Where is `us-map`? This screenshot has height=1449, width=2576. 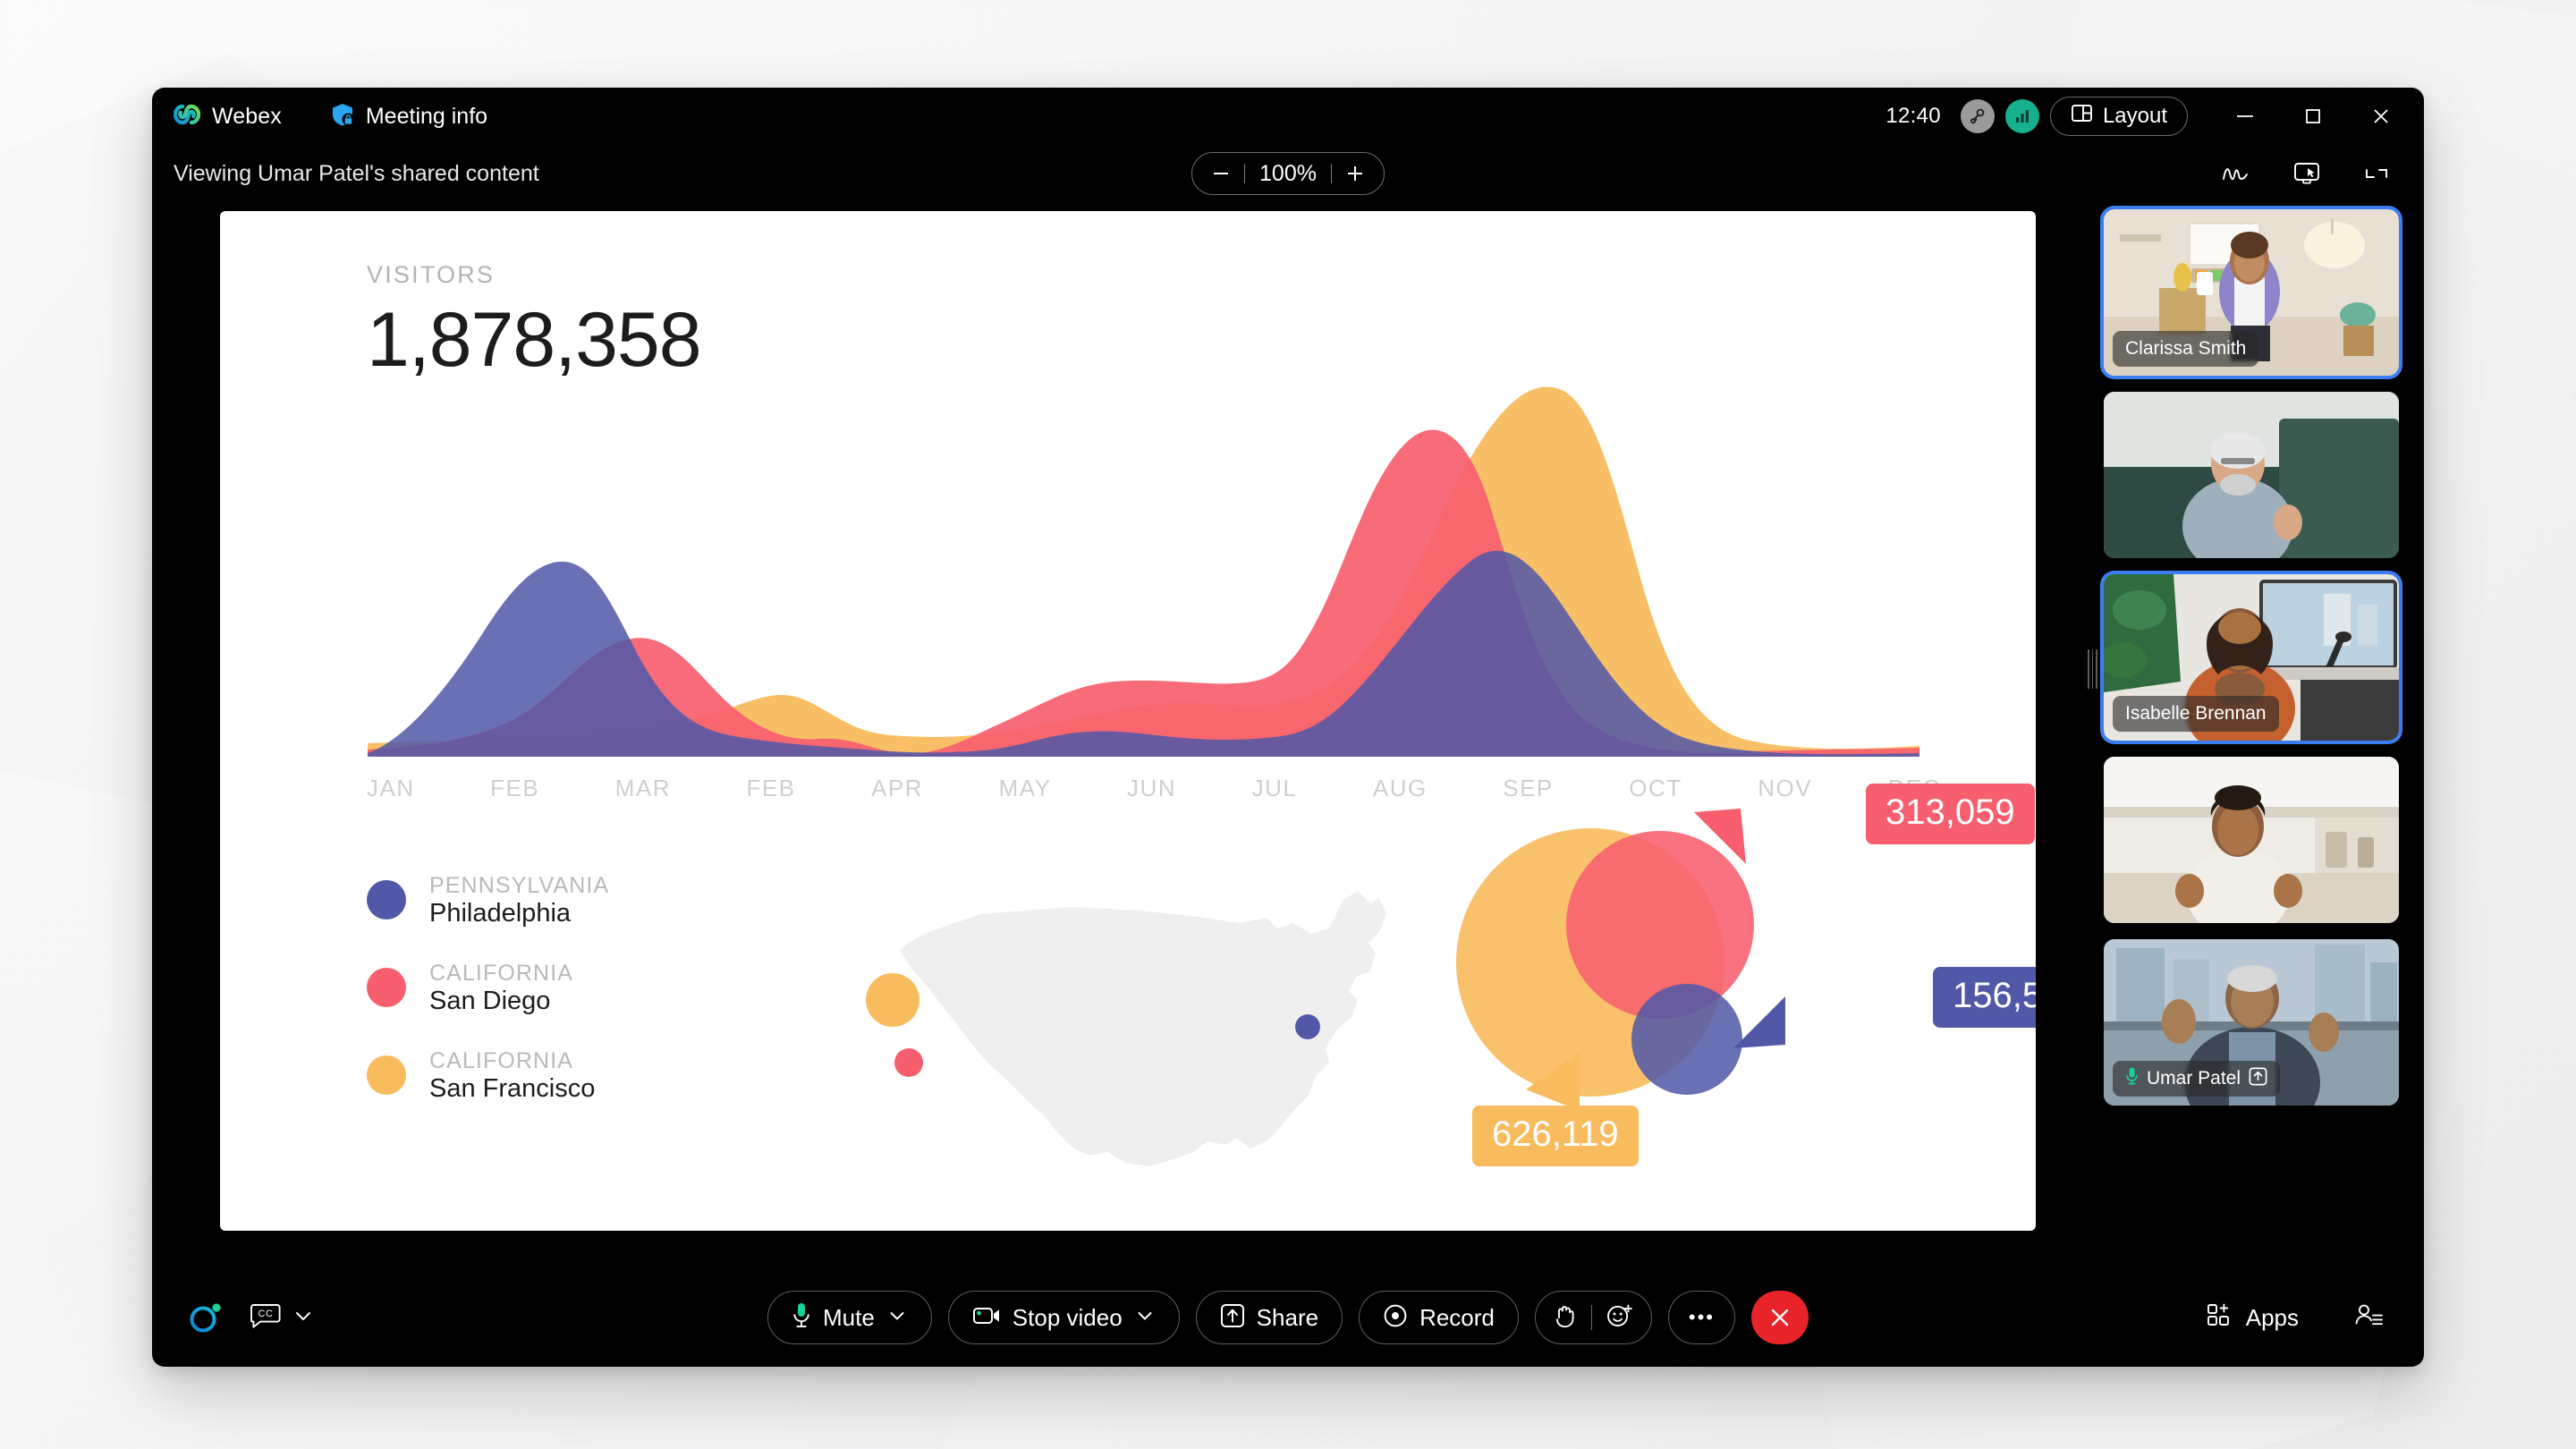 us-map is located at coordinates (1126, 1028).